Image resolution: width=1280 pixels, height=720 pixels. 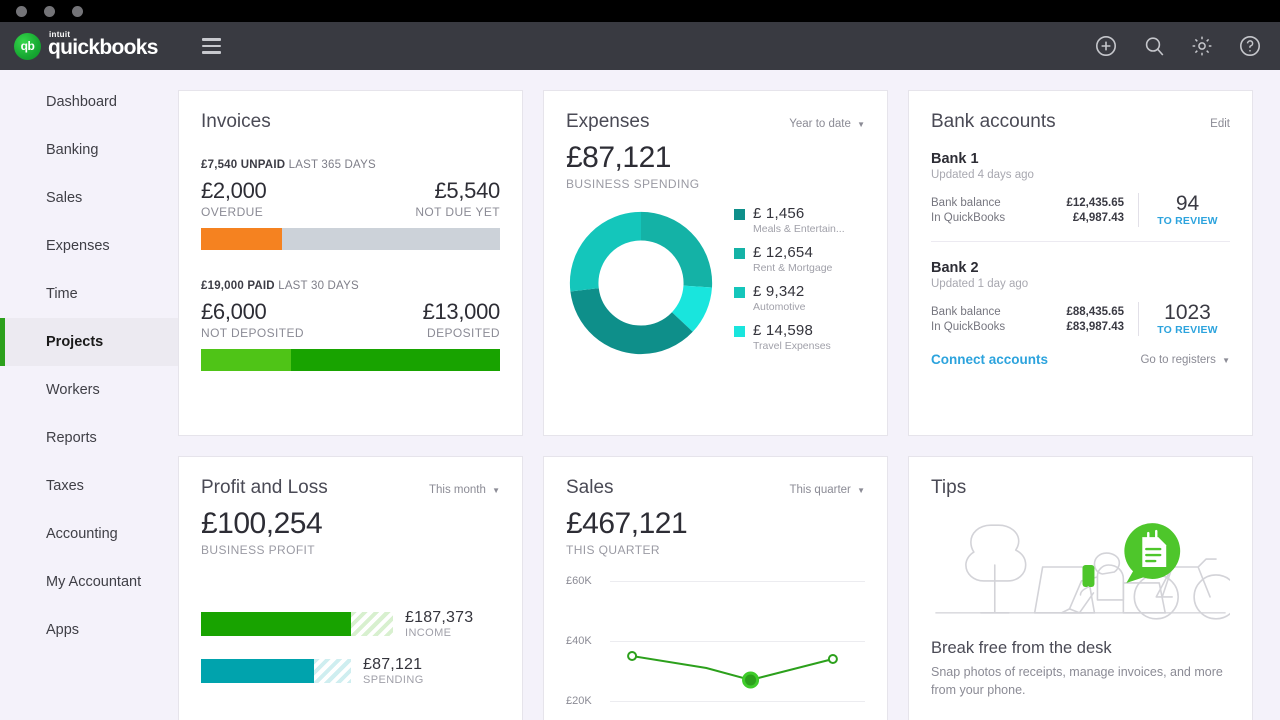 I want to click on invoices-unpaid-bar, so click(x=350, y=239).